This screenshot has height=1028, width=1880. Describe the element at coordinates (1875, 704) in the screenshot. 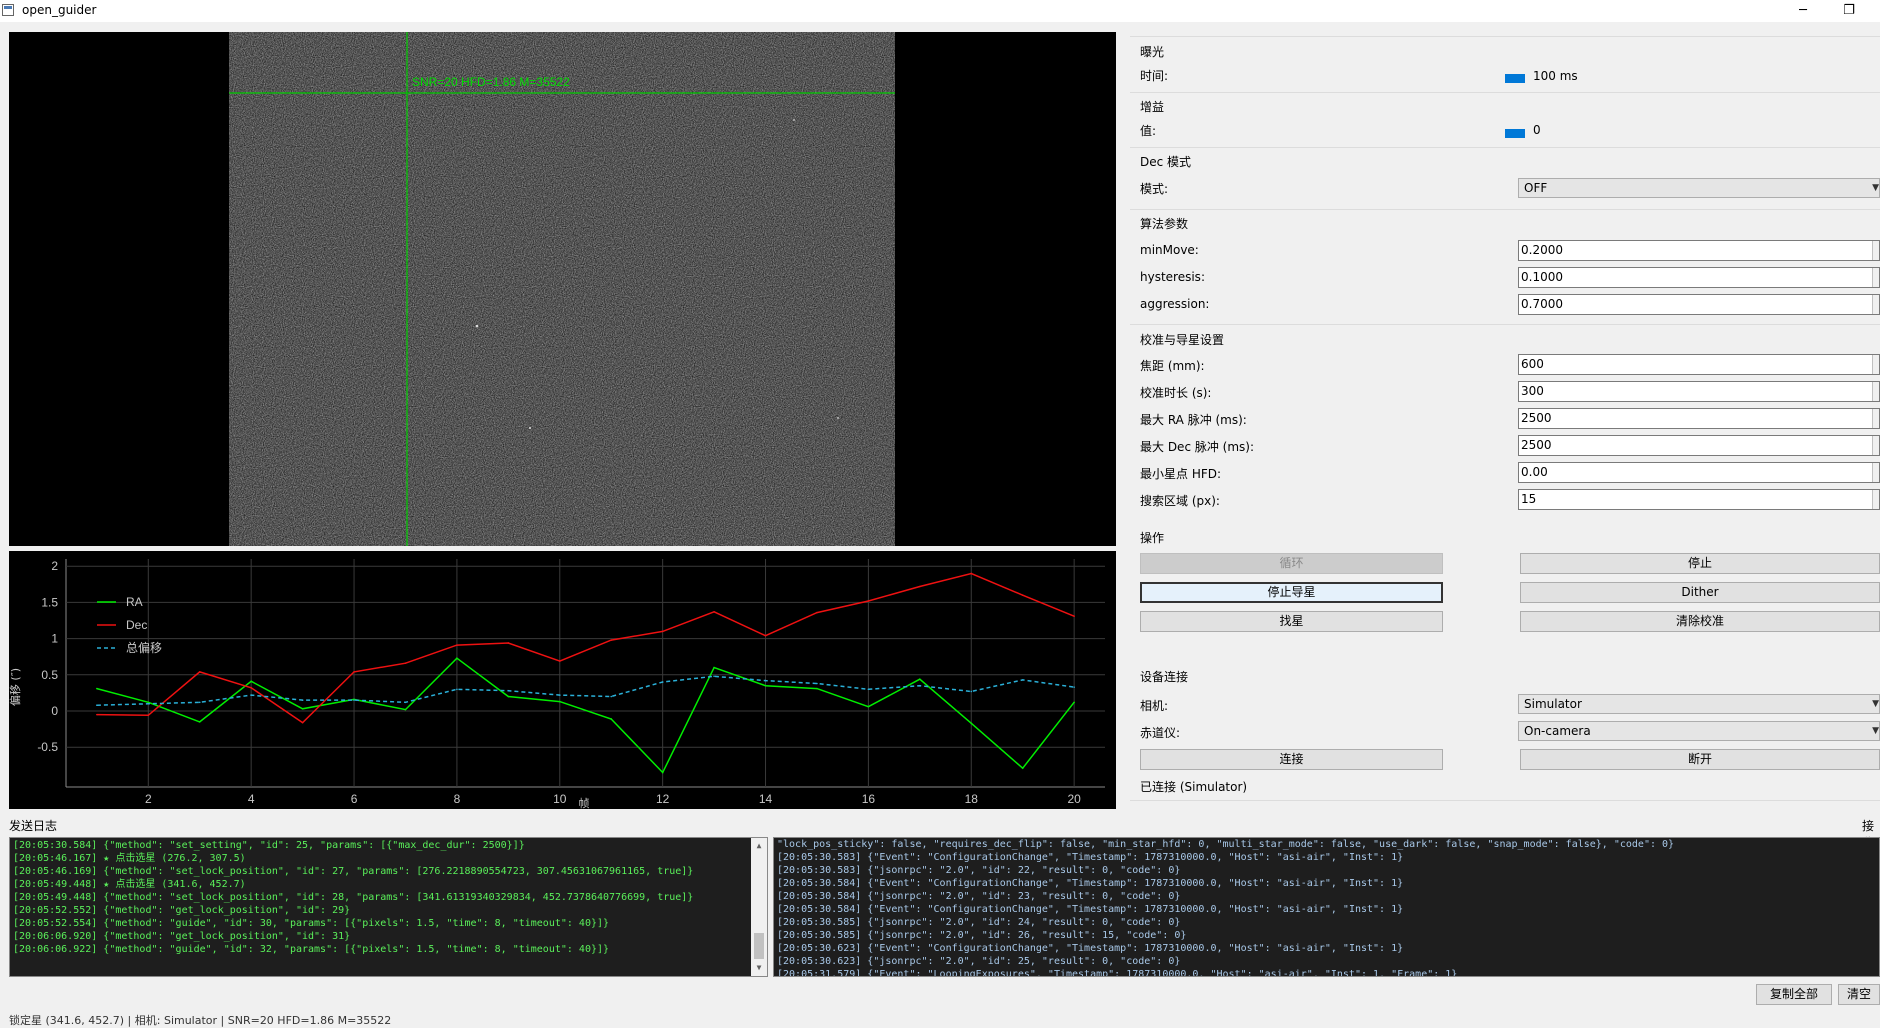

I see `chevron-down-icon: ▼` at that location.